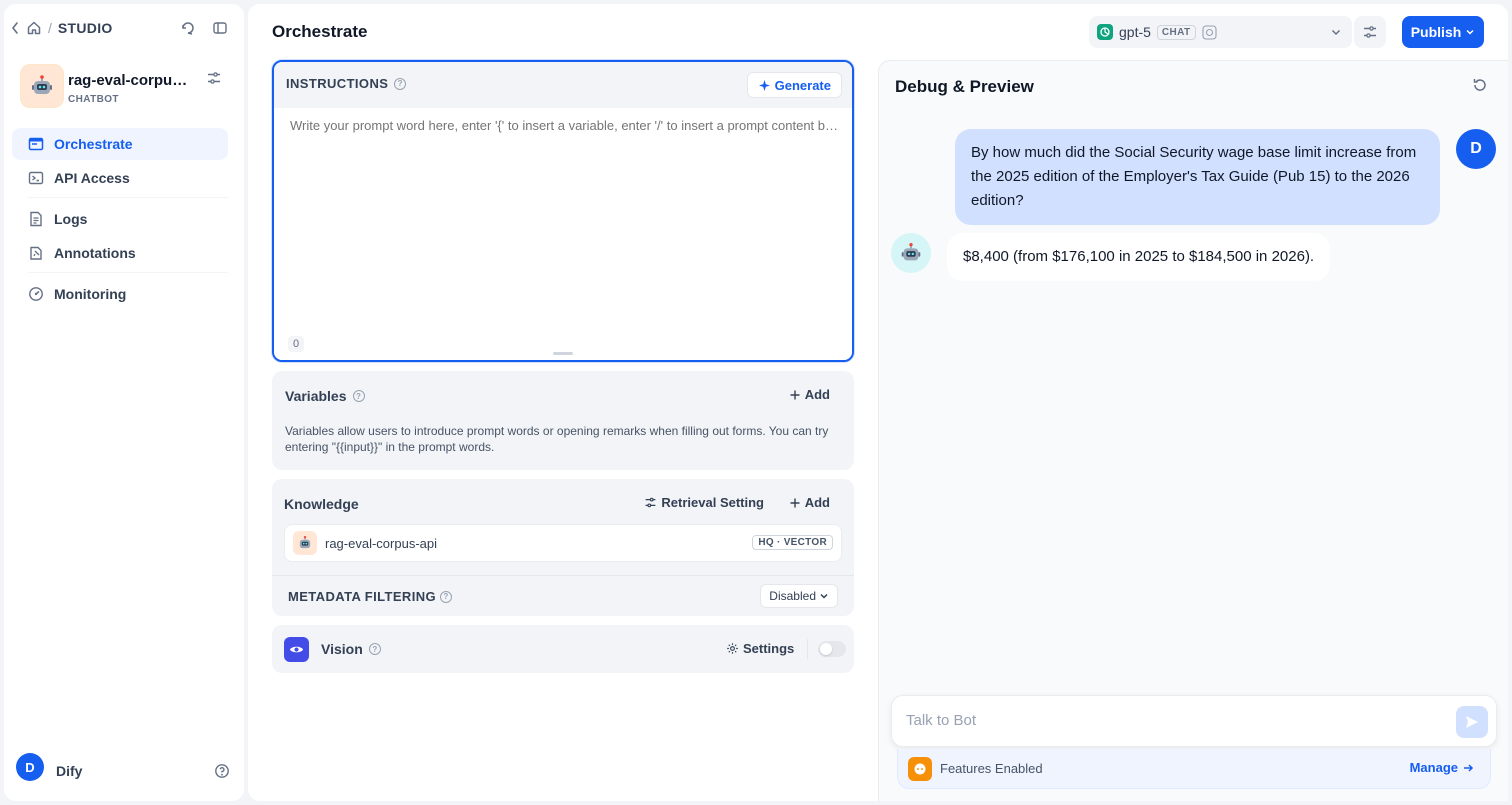 The image size is (1512, 805). I want to click on explore-icon, so click(188, 28).